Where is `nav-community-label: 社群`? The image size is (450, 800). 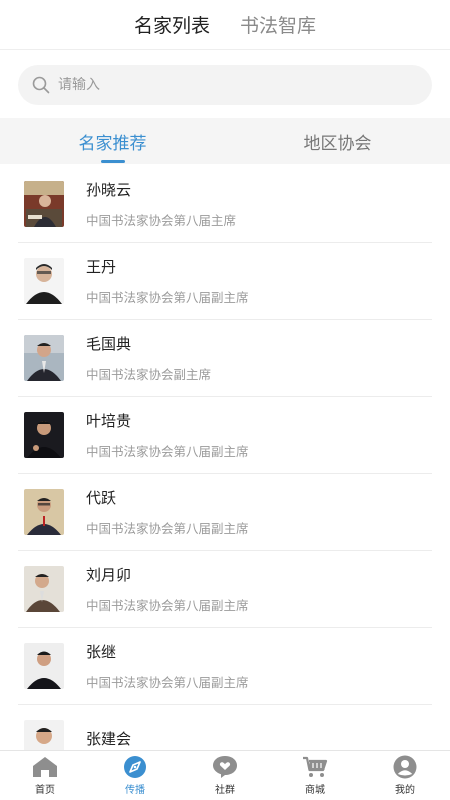
nav-community-label: 社群 is located at coordinates (225, 790).